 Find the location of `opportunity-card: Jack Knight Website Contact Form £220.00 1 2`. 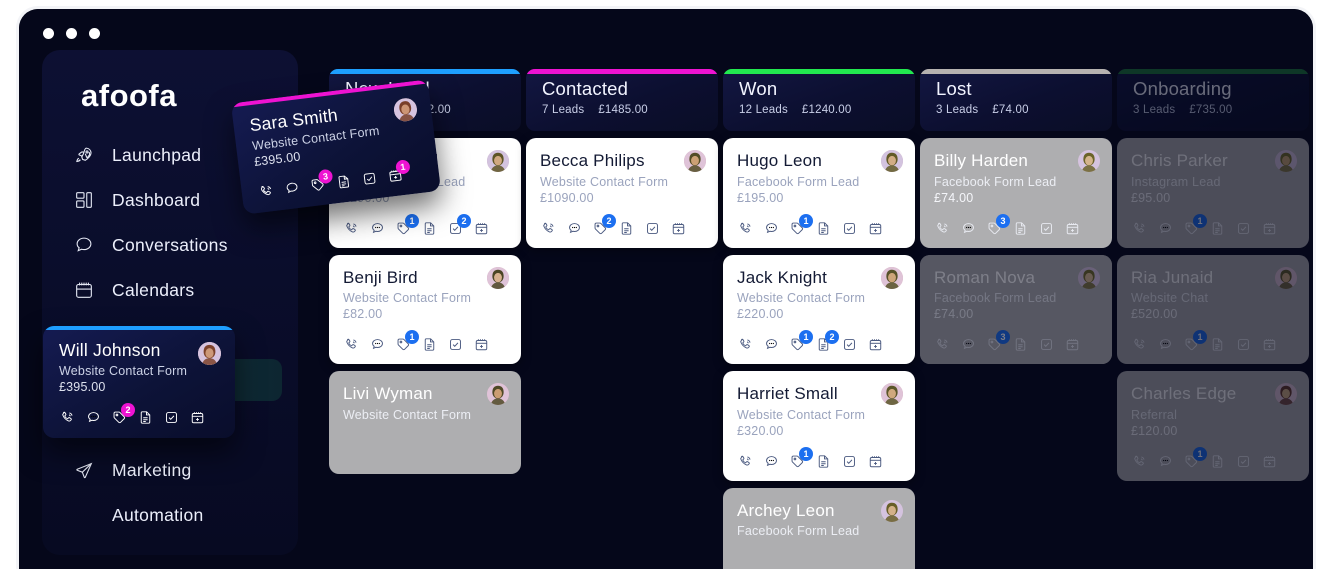

opportunity-card: Jack Knight Website Contact Form £220.00 1 2 is located at coordinates (819, 309).